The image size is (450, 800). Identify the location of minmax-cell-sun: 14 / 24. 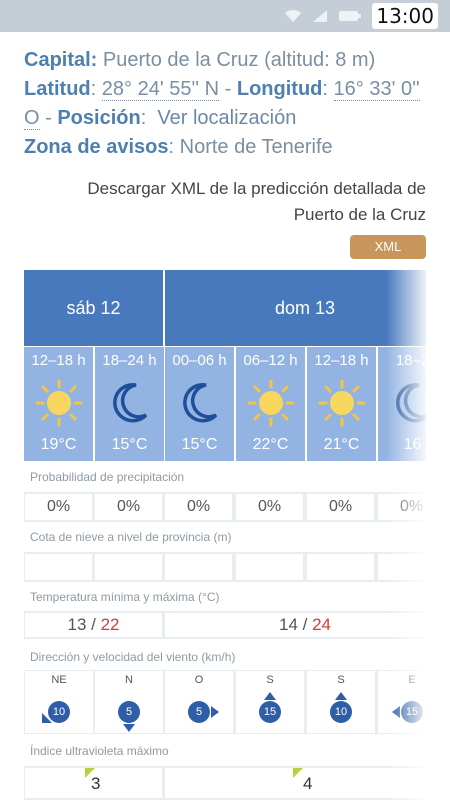
(295, 625).